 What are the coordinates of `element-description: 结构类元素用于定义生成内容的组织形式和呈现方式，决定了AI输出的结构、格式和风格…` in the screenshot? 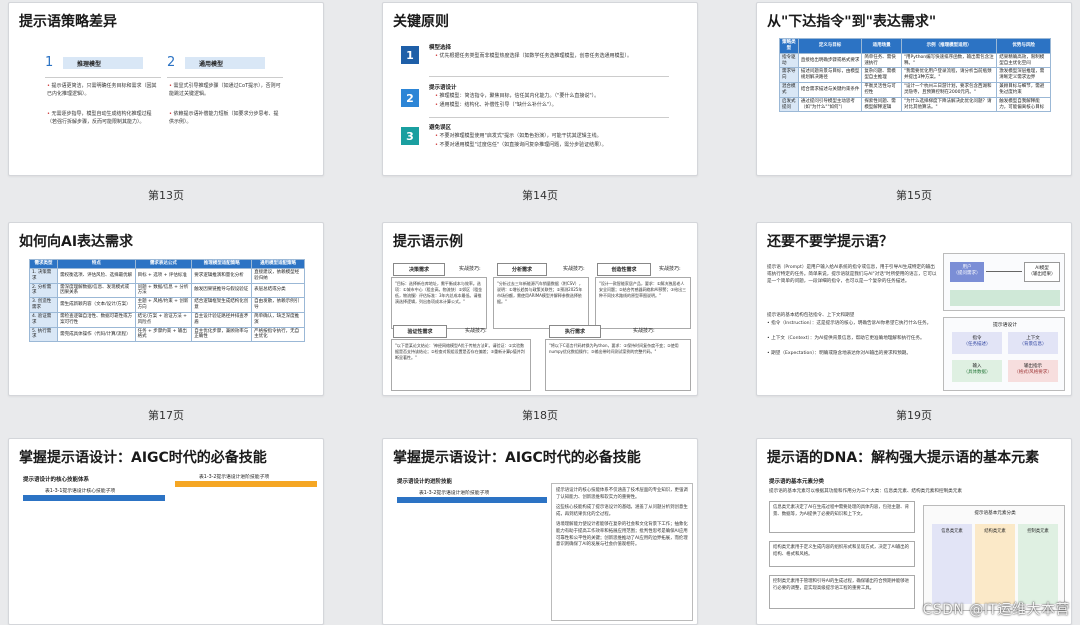 It's located at (842, 554).